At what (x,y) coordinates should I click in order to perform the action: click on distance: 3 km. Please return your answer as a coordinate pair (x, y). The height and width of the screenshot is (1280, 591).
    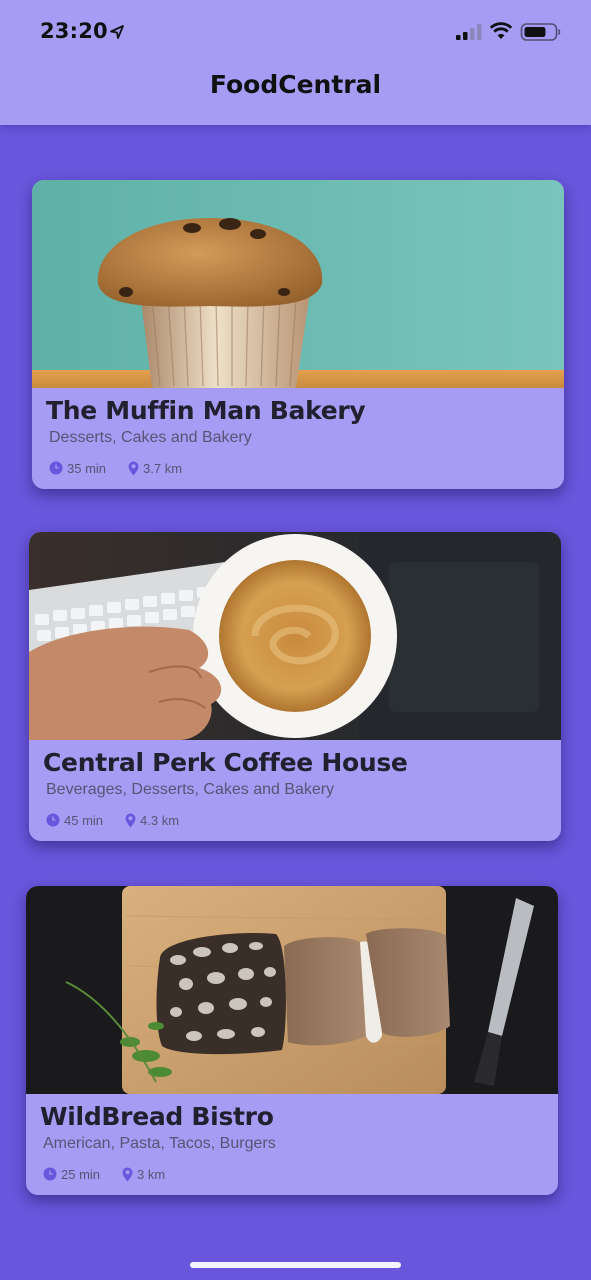
    Looking at the image, I should click on (151, 1174).